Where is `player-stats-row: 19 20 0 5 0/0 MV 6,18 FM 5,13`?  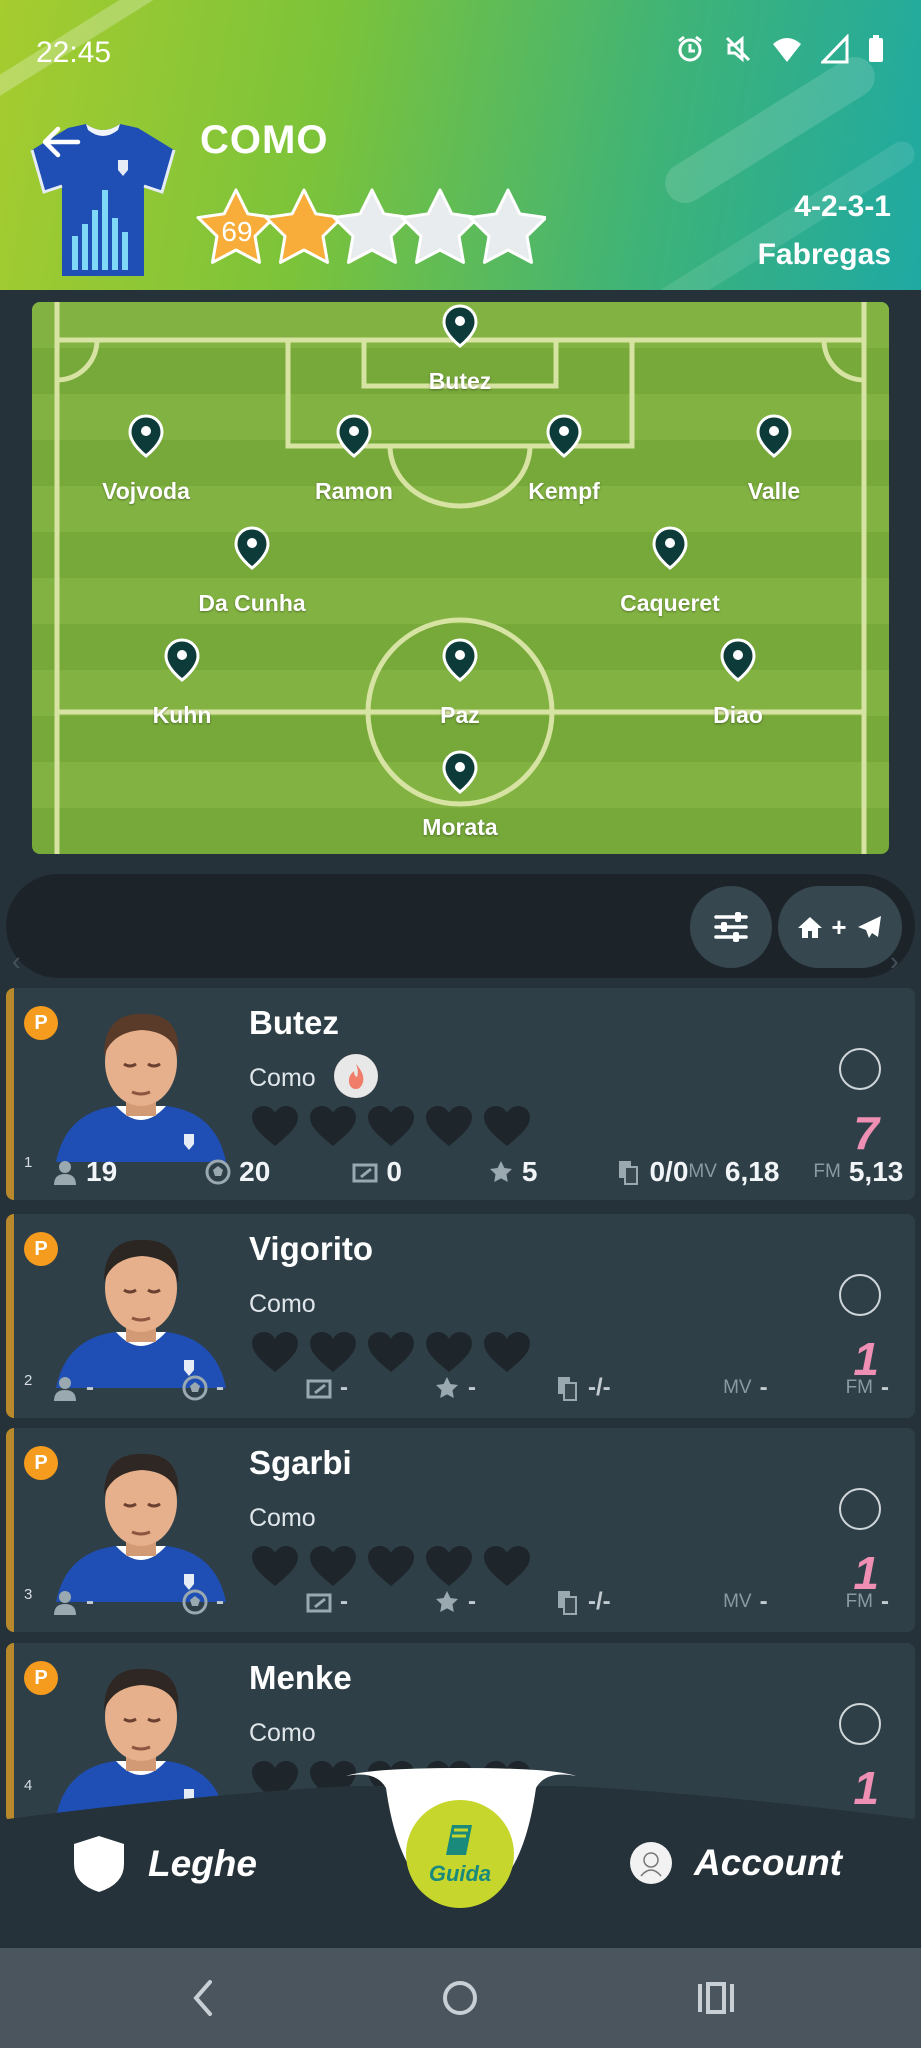
player-stats-row: 19 20 0 5 0/0 MV 6,18 FM 5,13 is located at coordinates (477, 1172).